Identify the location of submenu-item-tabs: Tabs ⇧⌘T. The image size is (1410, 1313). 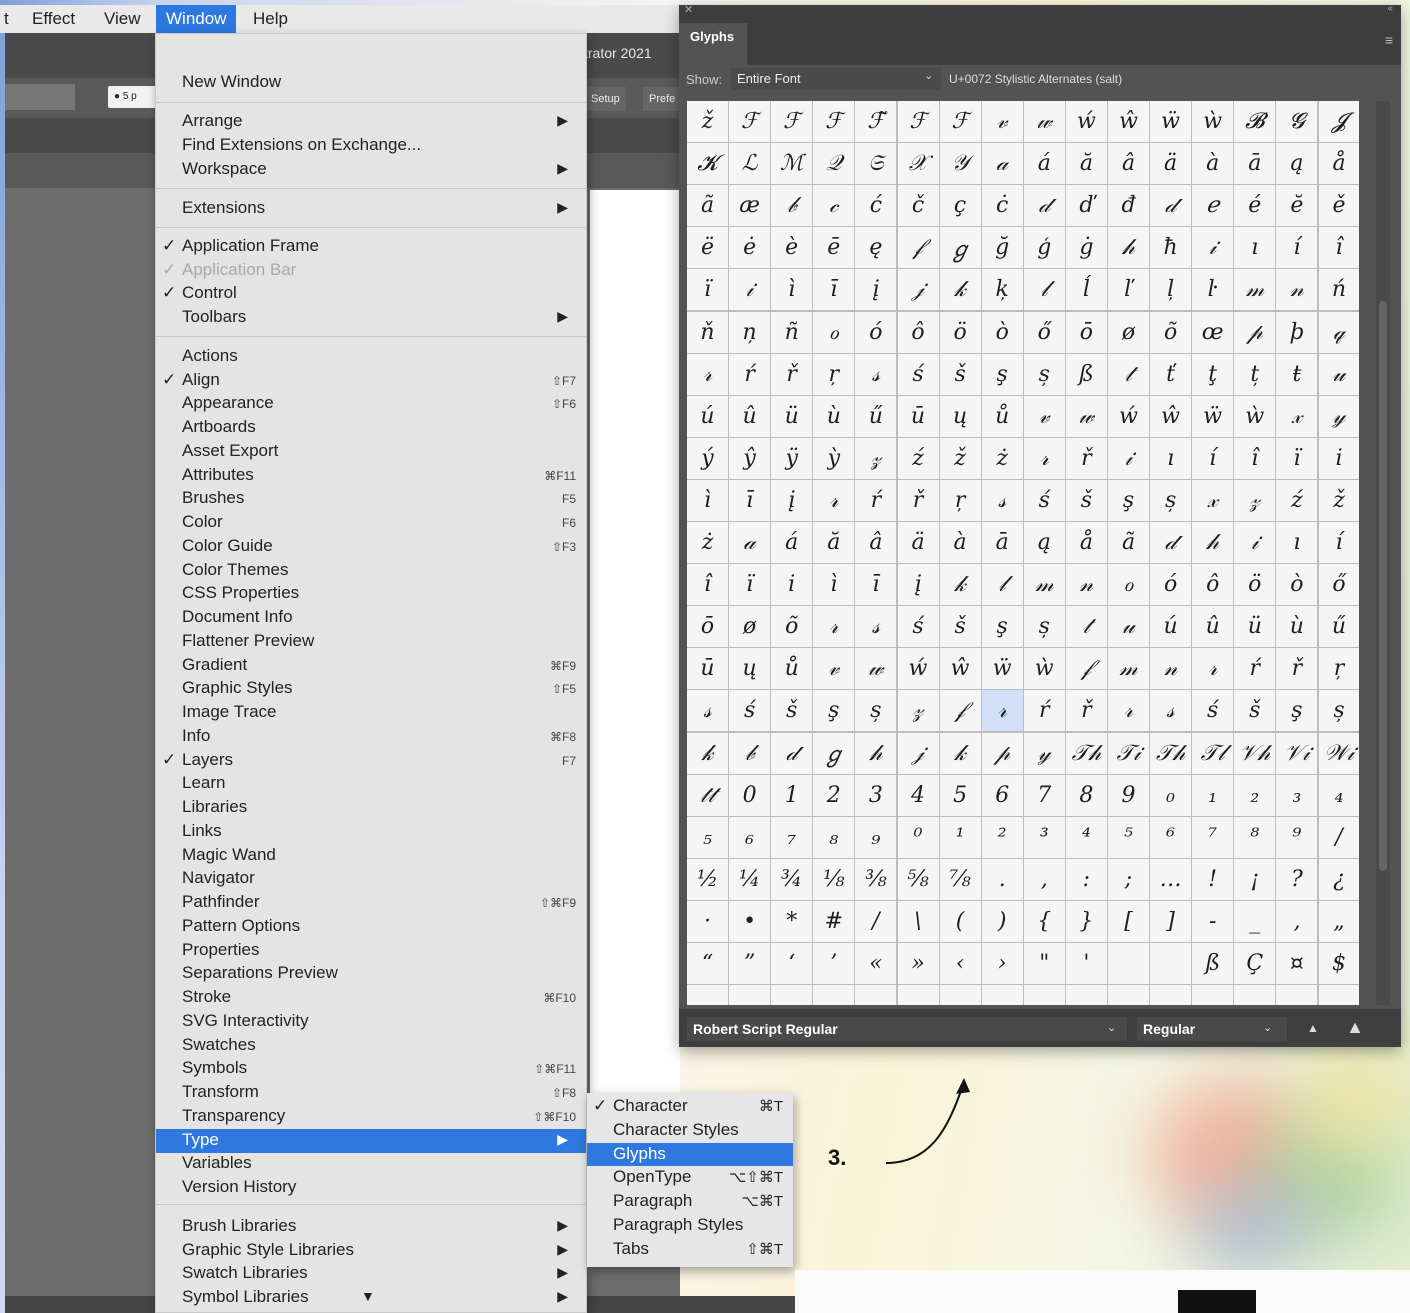
(690, 1249).